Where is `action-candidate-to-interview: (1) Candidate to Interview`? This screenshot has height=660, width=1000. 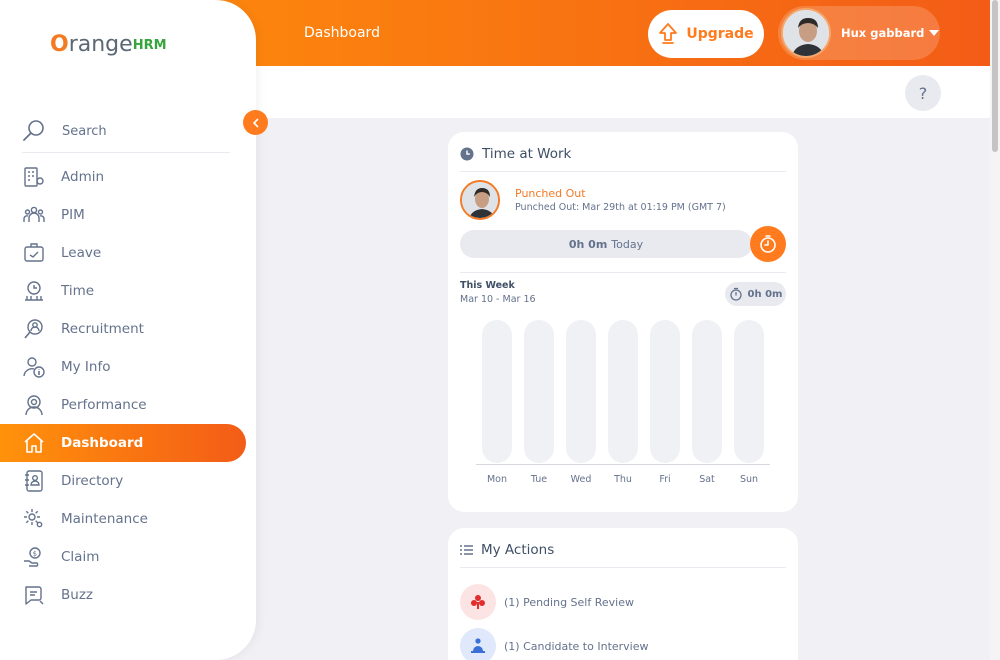
action-candidate-to-interview: (1) Candidate to Interview is located at coordinates (554, 644).